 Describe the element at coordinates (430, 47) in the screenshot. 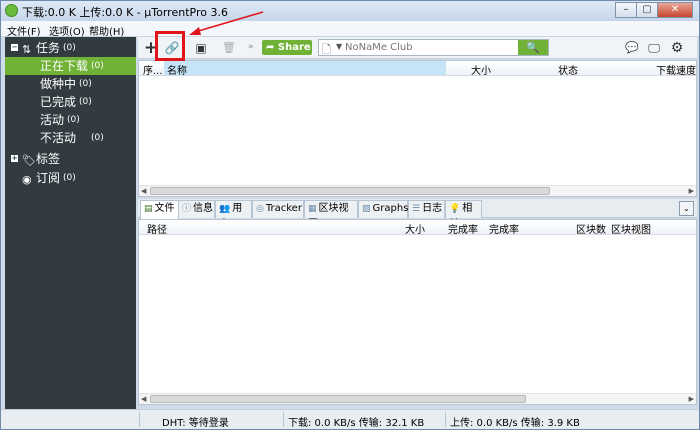

I see `search-input` at that location.